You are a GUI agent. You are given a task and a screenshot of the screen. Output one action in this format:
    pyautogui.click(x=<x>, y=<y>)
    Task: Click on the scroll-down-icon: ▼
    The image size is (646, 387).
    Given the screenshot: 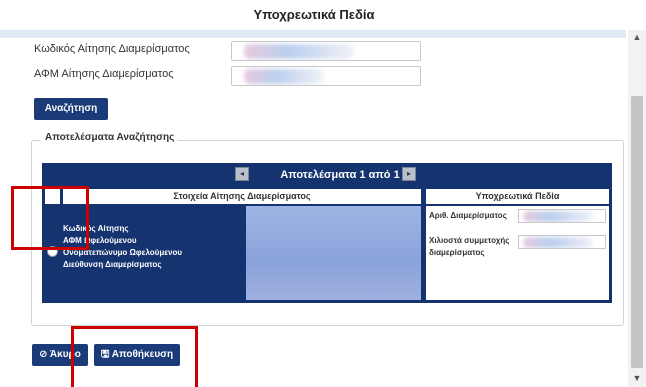 What is the action you would take?
    pyautogui.click(x=637, y=379)
    